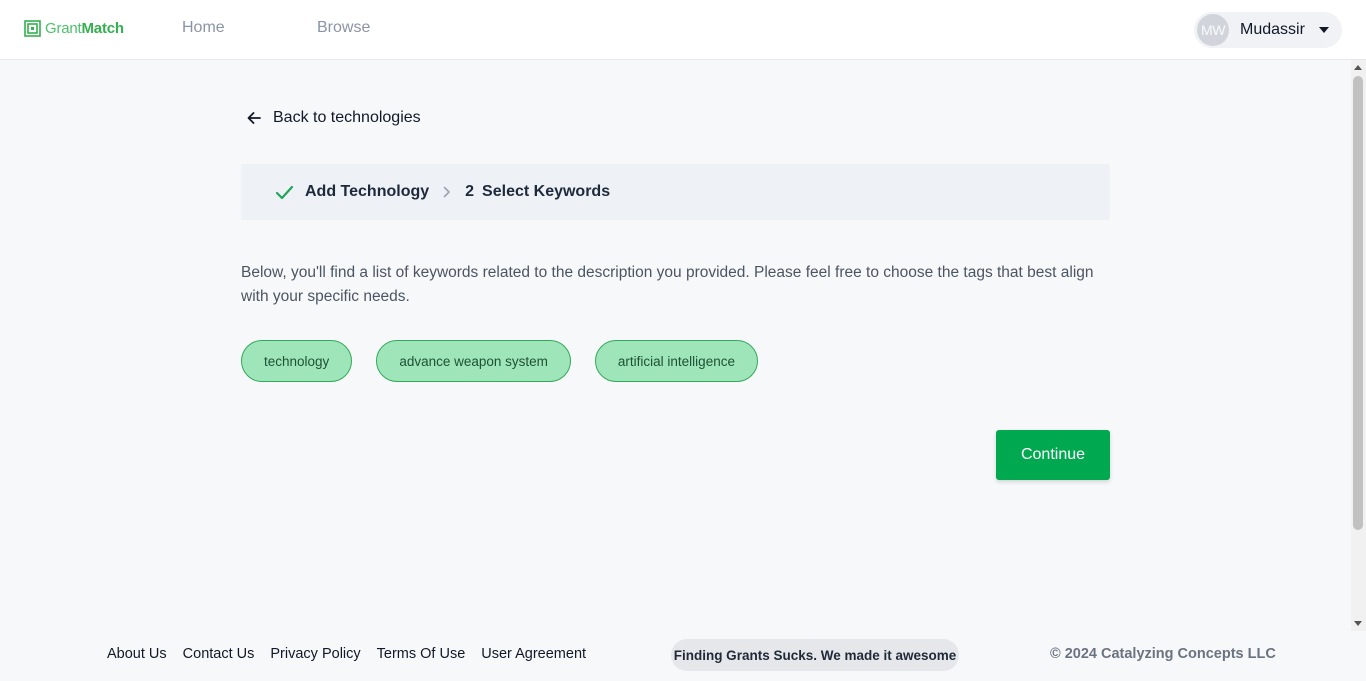 Image resolution: width=1366 pixels, height=681 pixels. I want to click on back-to-technologies-link: Back to technologies, so click(333, 118).